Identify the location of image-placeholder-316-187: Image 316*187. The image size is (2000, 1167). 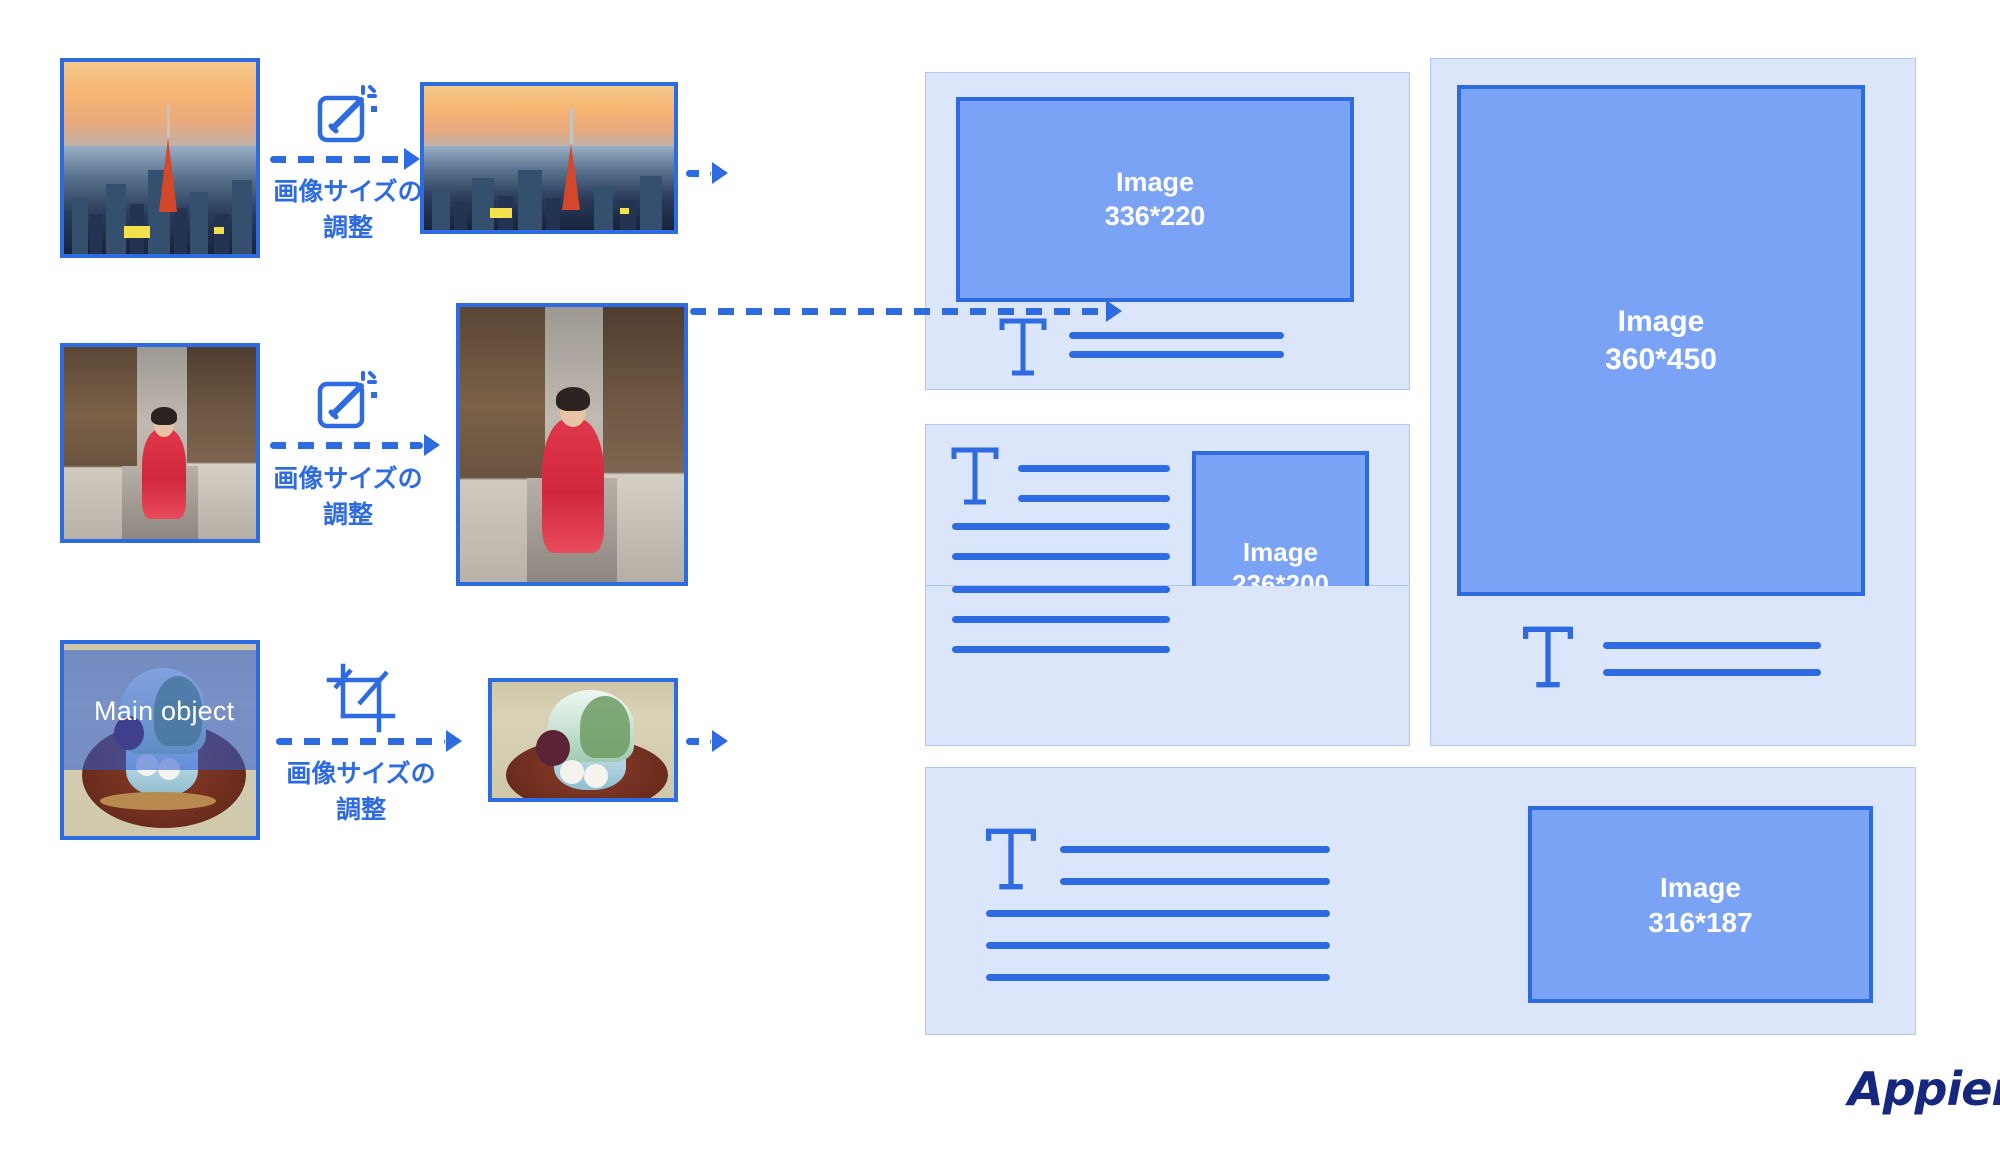
(1700, 904).